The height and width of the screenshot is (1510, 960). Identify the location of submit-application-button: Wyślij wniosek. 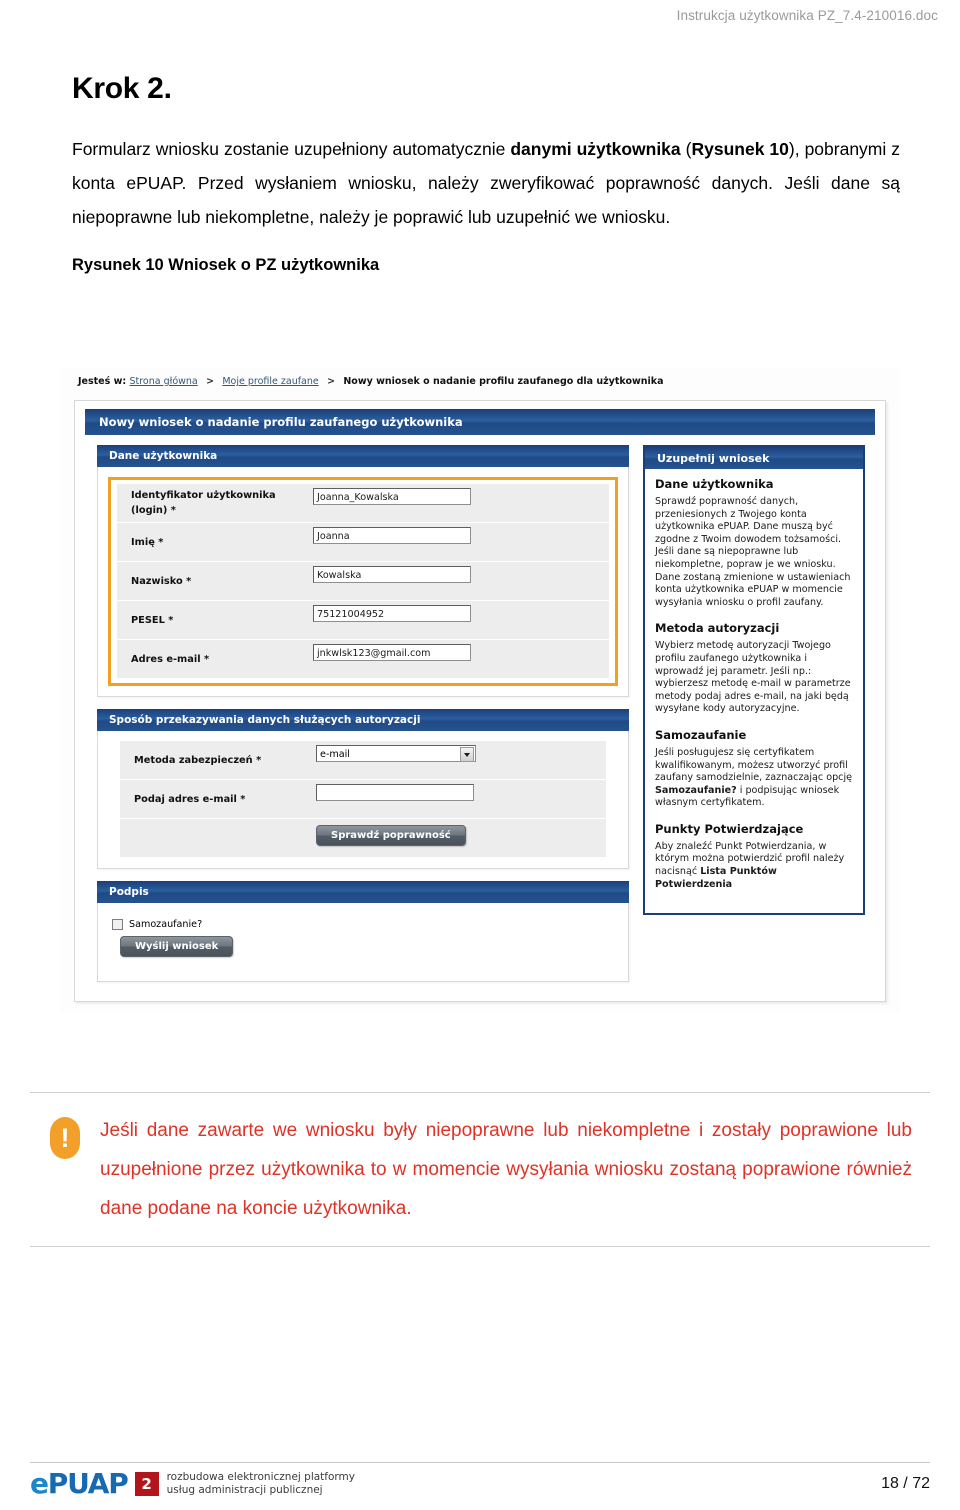
(177, 946).